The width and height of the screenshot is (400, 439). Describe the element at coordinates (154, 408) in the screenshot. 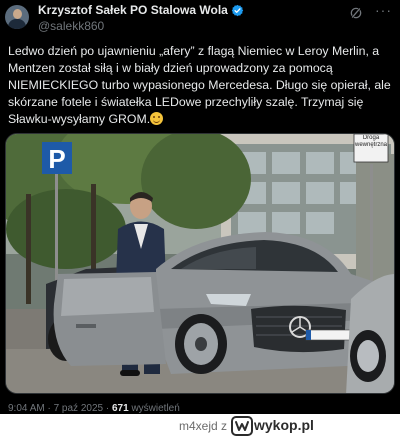

I see `views-label: wyświetleń` at that location.